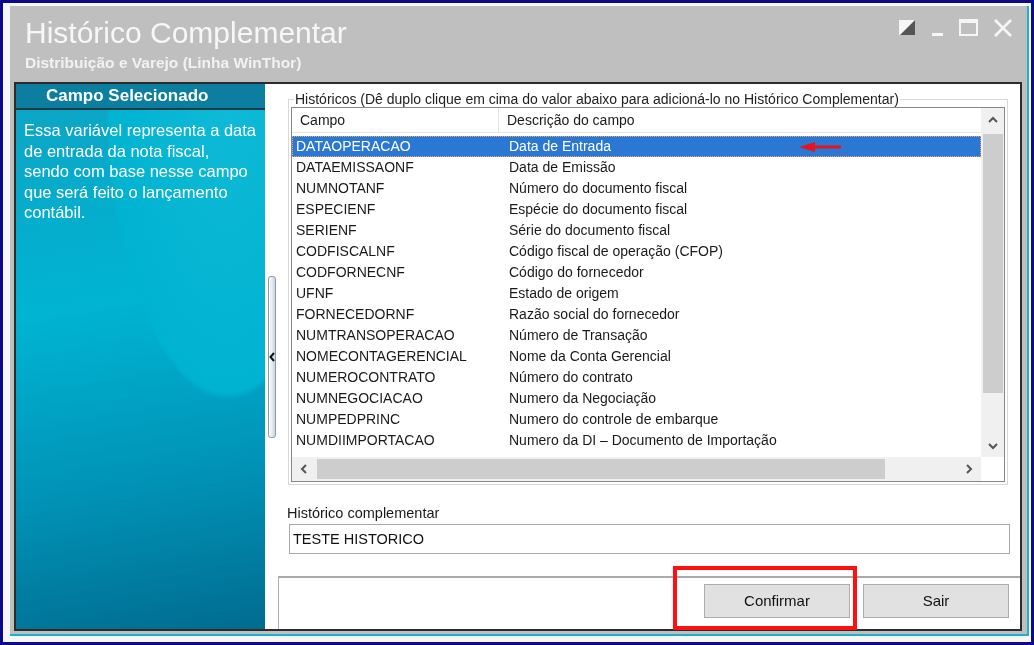  I want to click on field-cell-text: DATAOPERACAO, so click(353, 146).